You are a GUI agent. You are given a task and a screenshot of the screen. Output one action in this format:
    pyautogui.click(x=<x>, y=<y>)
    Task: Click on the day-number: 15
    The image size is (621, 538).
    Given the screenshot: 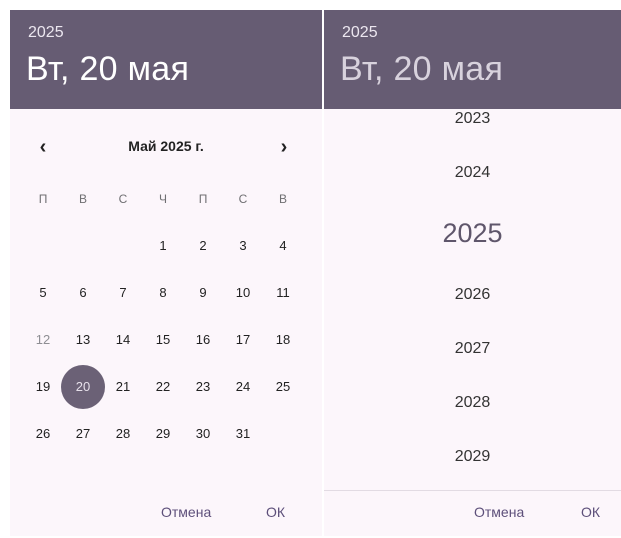 What is the action you would take?
    pyautogui.click(x=163, y=339)
    